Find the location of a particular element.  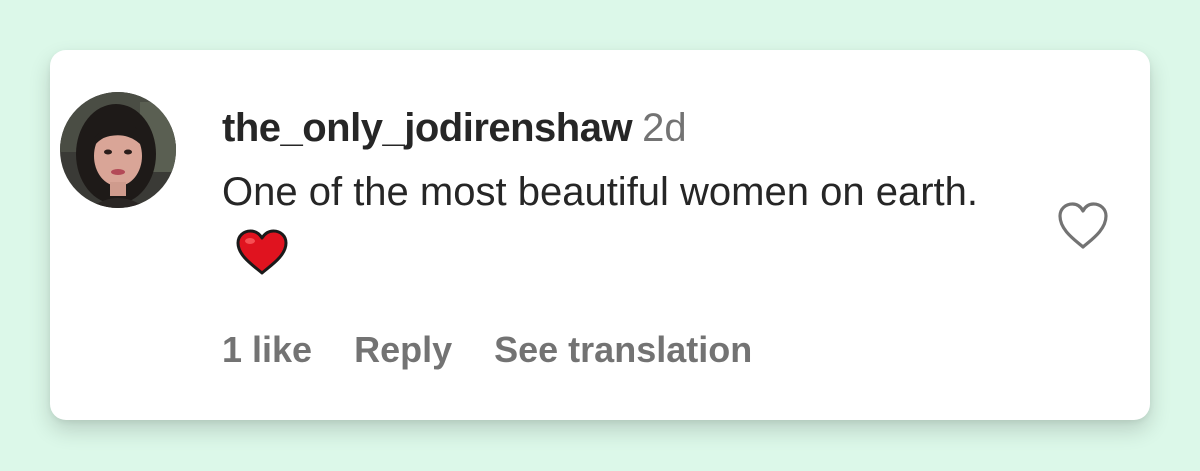

comment-header: the_only_jodirenshaw 2d is located at coordinates (622, 128).